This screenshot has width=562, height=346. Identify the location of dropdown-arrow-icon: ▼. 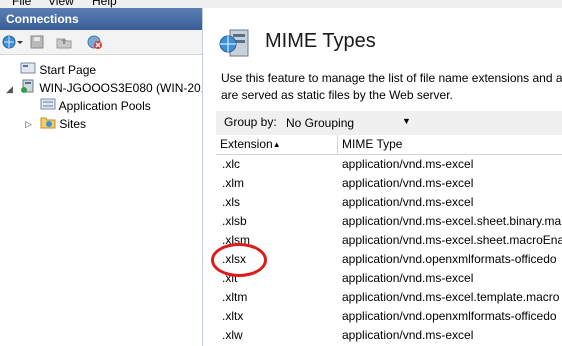
(406, 121).